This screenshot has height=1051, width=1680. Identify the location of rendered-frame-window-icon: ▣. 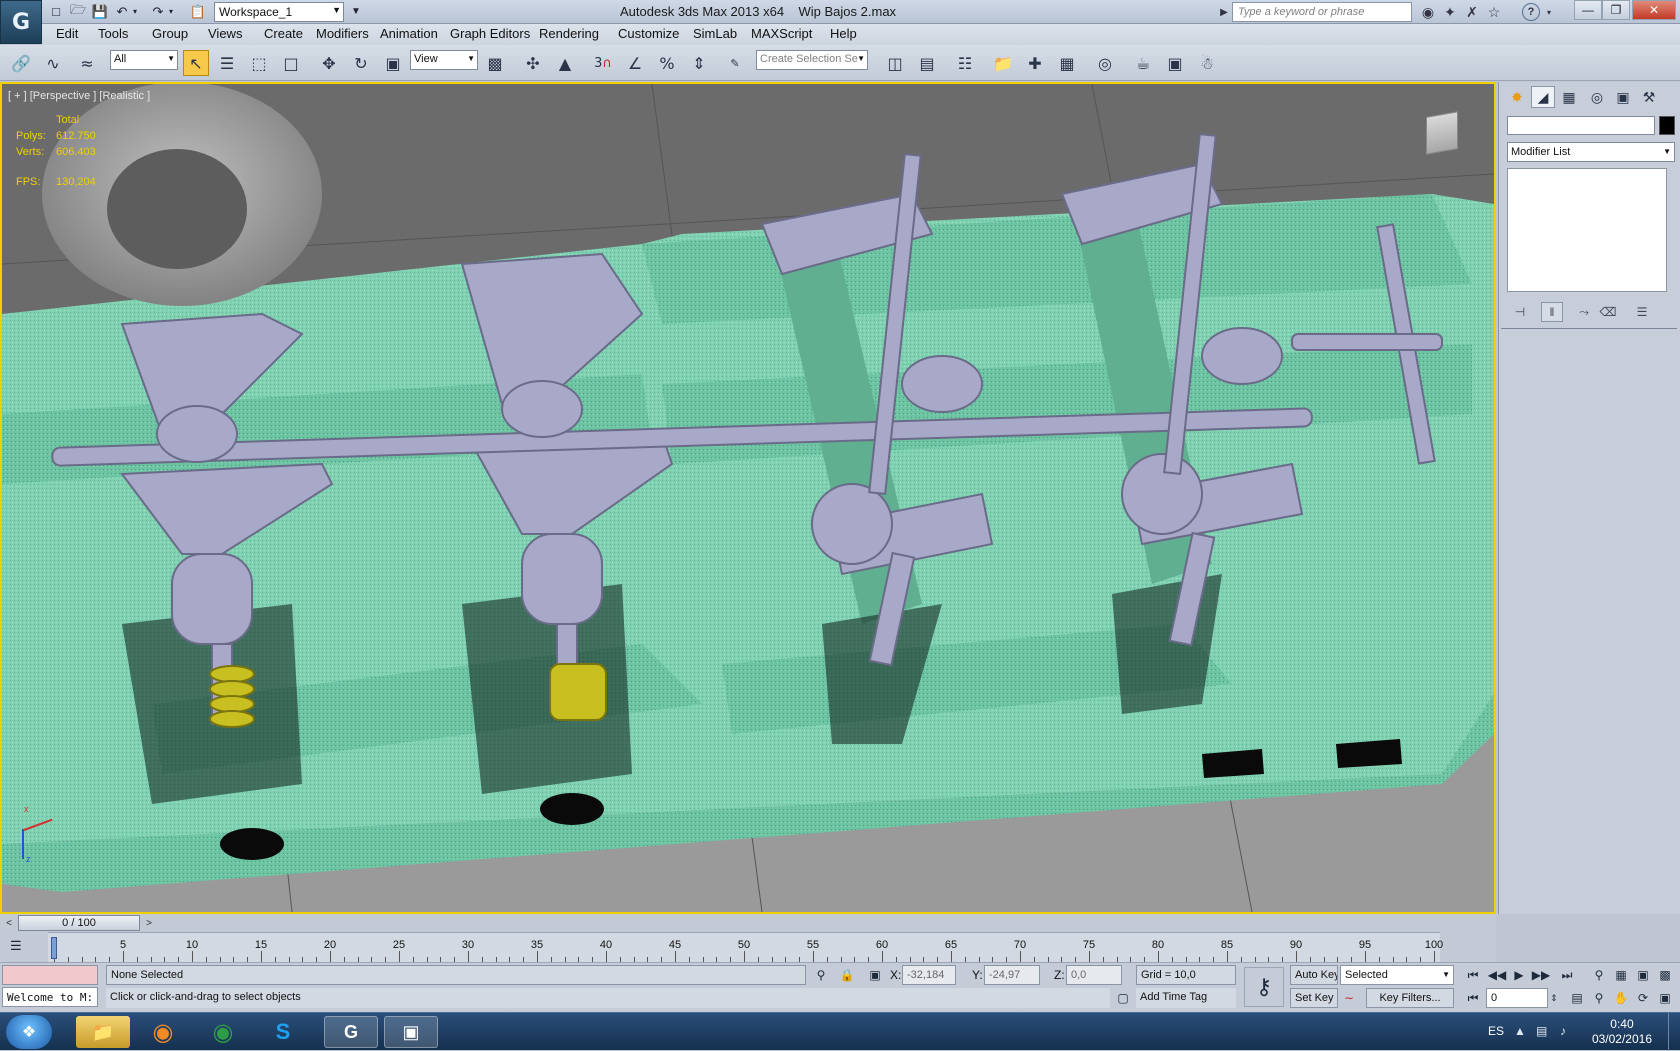
(1175, 63).